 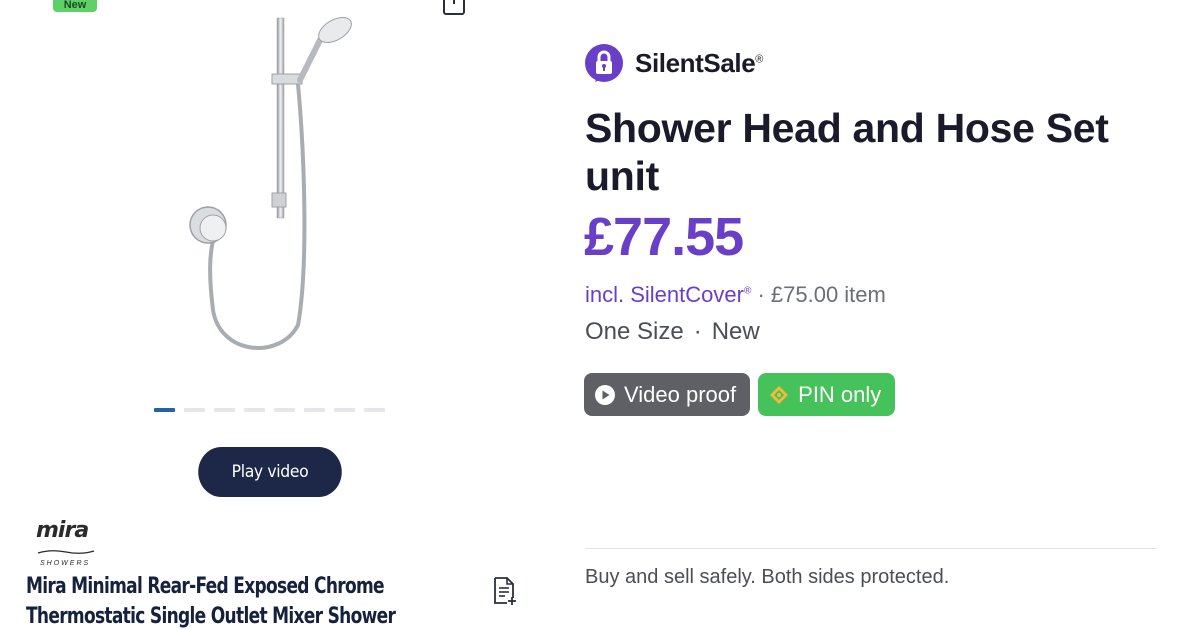 I want to click on product-title-line: Thermostatic Single Outlet Mixer Shower, so click(x=211, y=616).